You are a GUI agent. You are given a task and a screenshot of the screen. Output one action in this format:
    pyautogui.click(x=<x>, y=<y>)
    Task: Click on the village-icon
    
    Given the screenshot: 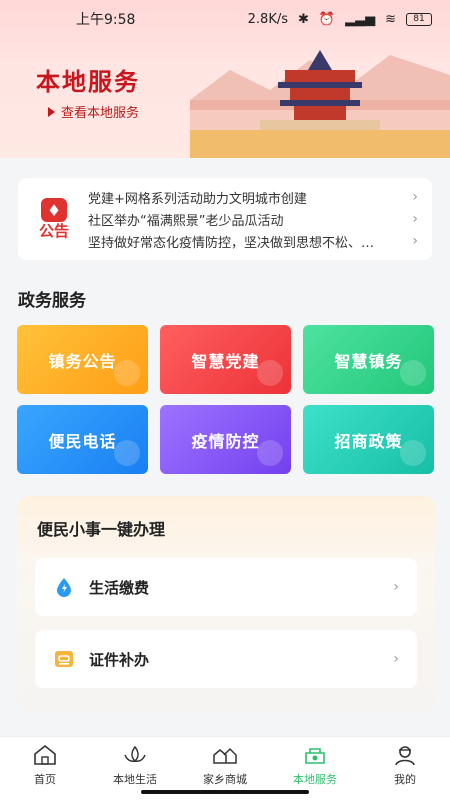 What is the action you would take?
    pyautogui.click(x=225, y=755)
    